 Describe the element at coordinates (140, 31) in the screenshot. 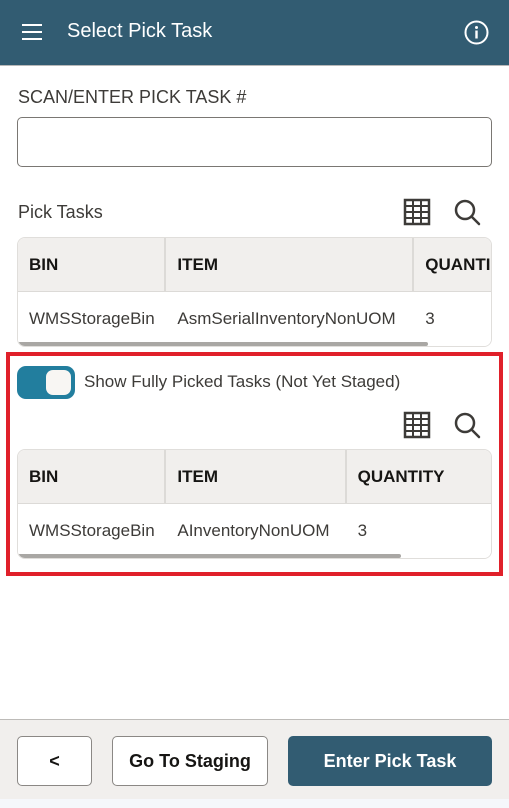

I see `page-title: Select Pick Task` at that location.